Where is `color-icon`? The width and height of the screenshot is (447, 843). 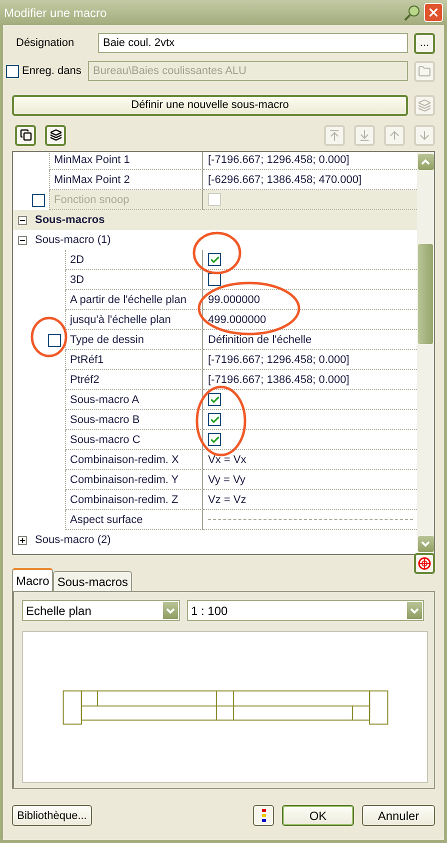 color-icon is located at coordinates (263, 815).